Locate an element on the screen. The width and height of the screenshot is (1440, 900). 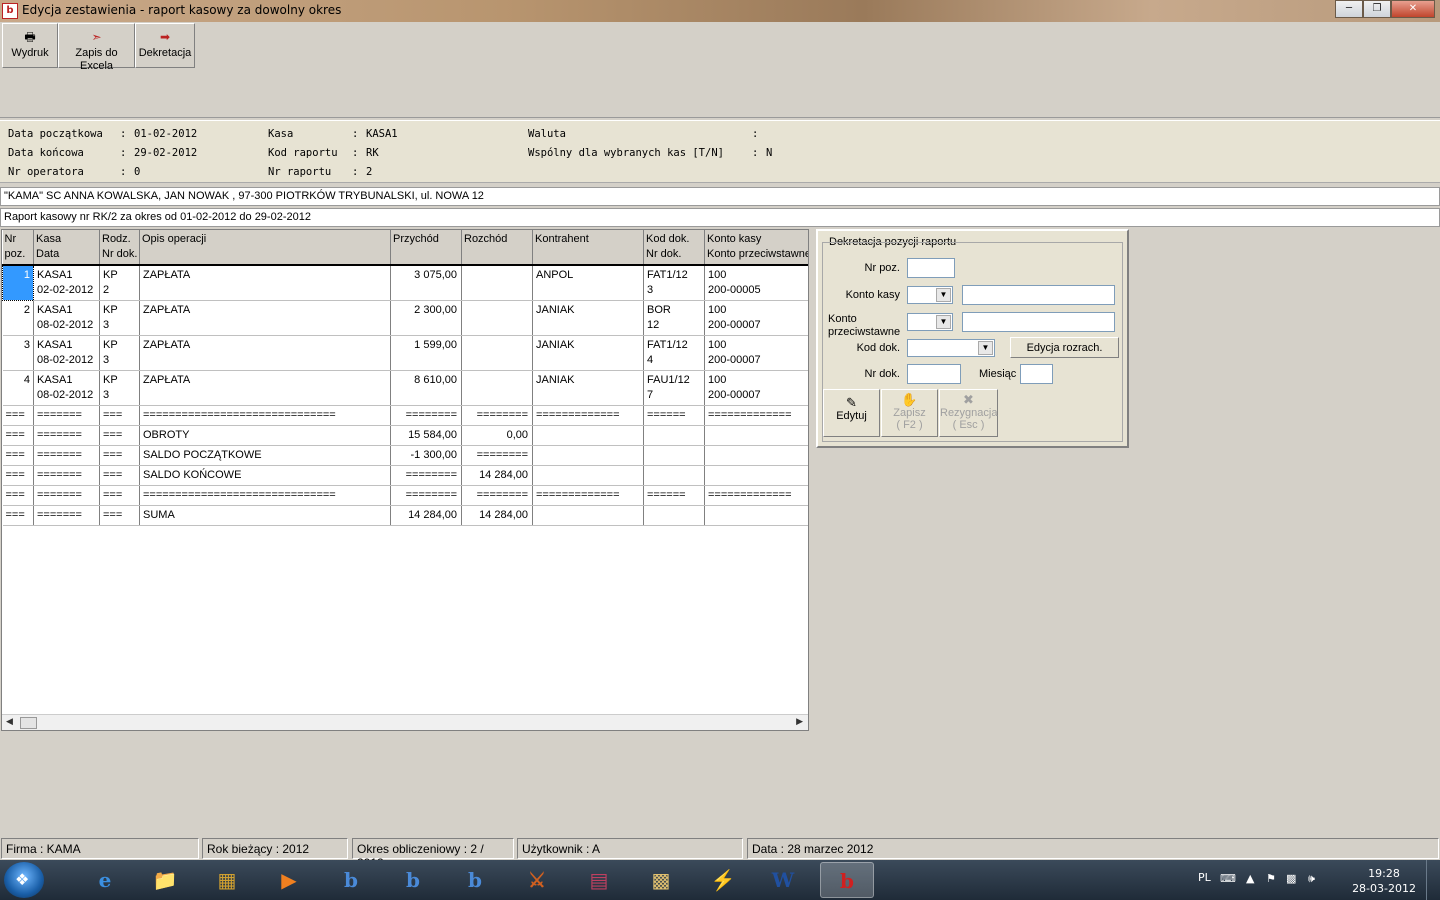
miesiac-input is located at coordinates (1036, 374).